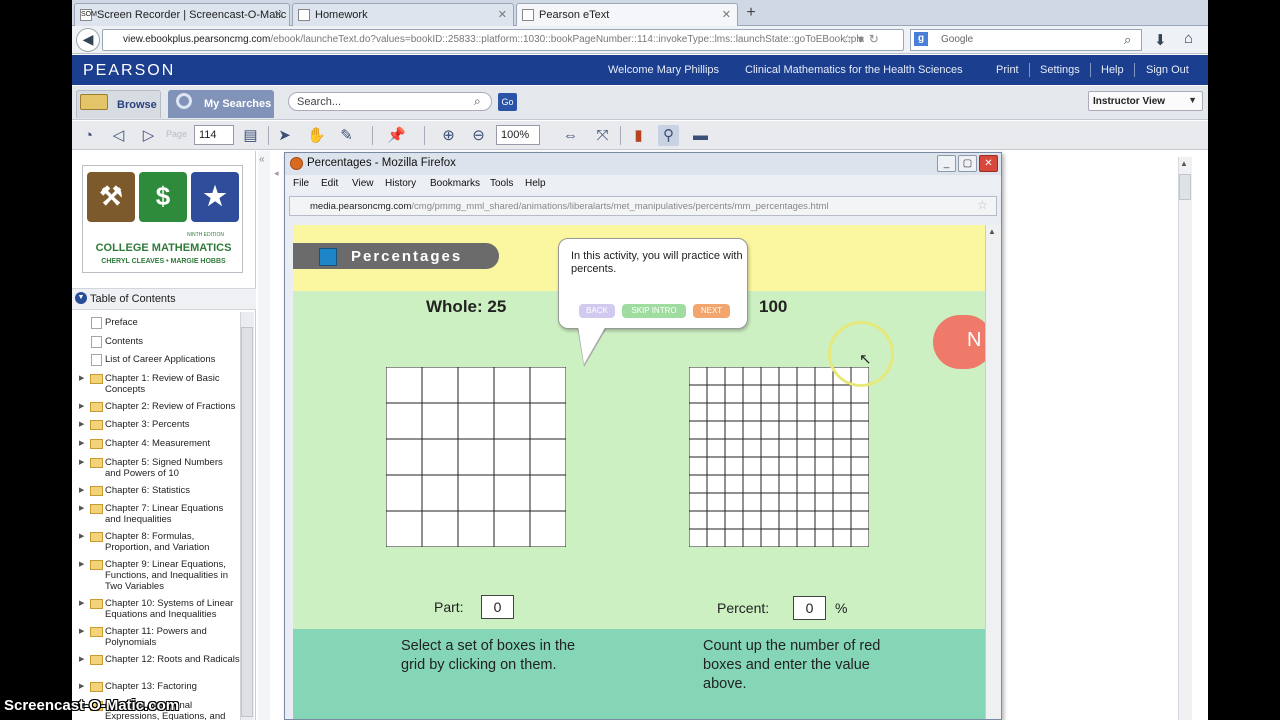 This screenshot has height=720, width=1280. What do you see at coordinates (982, 205) in the screenshot?
I see `star-icon: ☆` at bounding box center [982, 205].